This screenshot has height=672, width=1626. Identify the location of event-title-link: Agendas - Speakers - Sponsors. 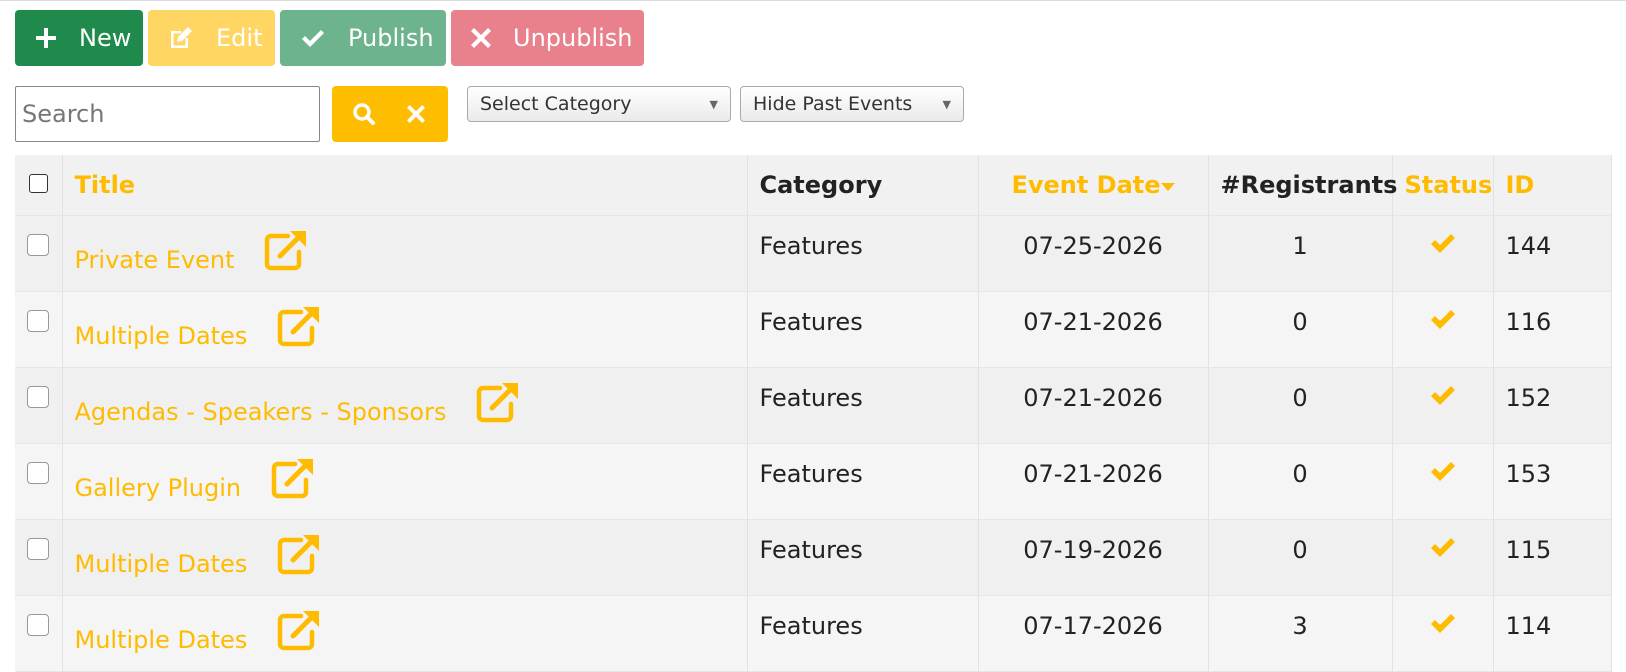
(261, 412).